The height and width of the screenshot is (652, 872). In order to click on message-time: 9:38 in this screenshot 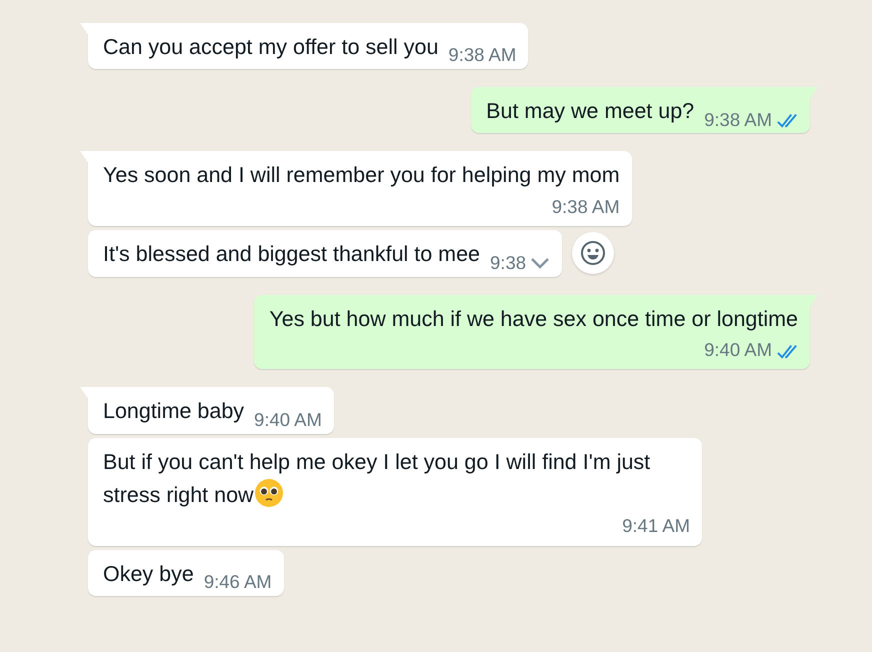, I will do `click(508, 262)`.